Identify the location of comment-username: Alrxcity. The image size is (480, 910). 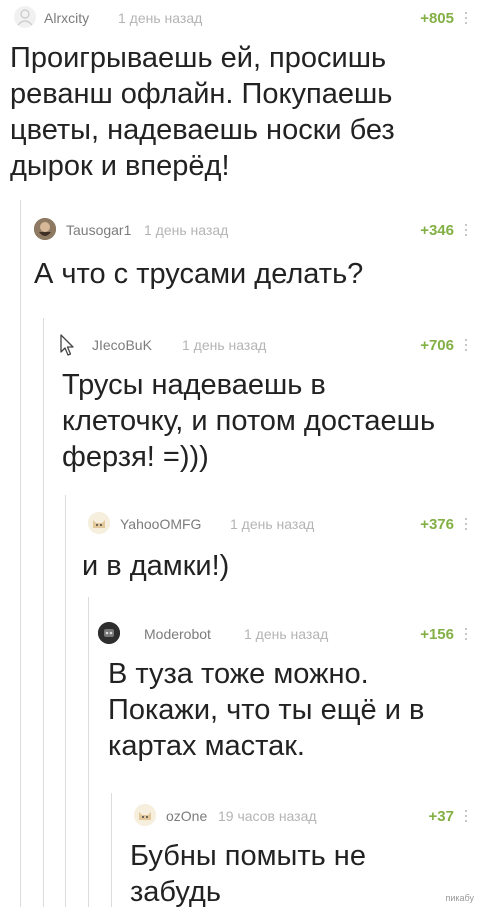
(66, 18).